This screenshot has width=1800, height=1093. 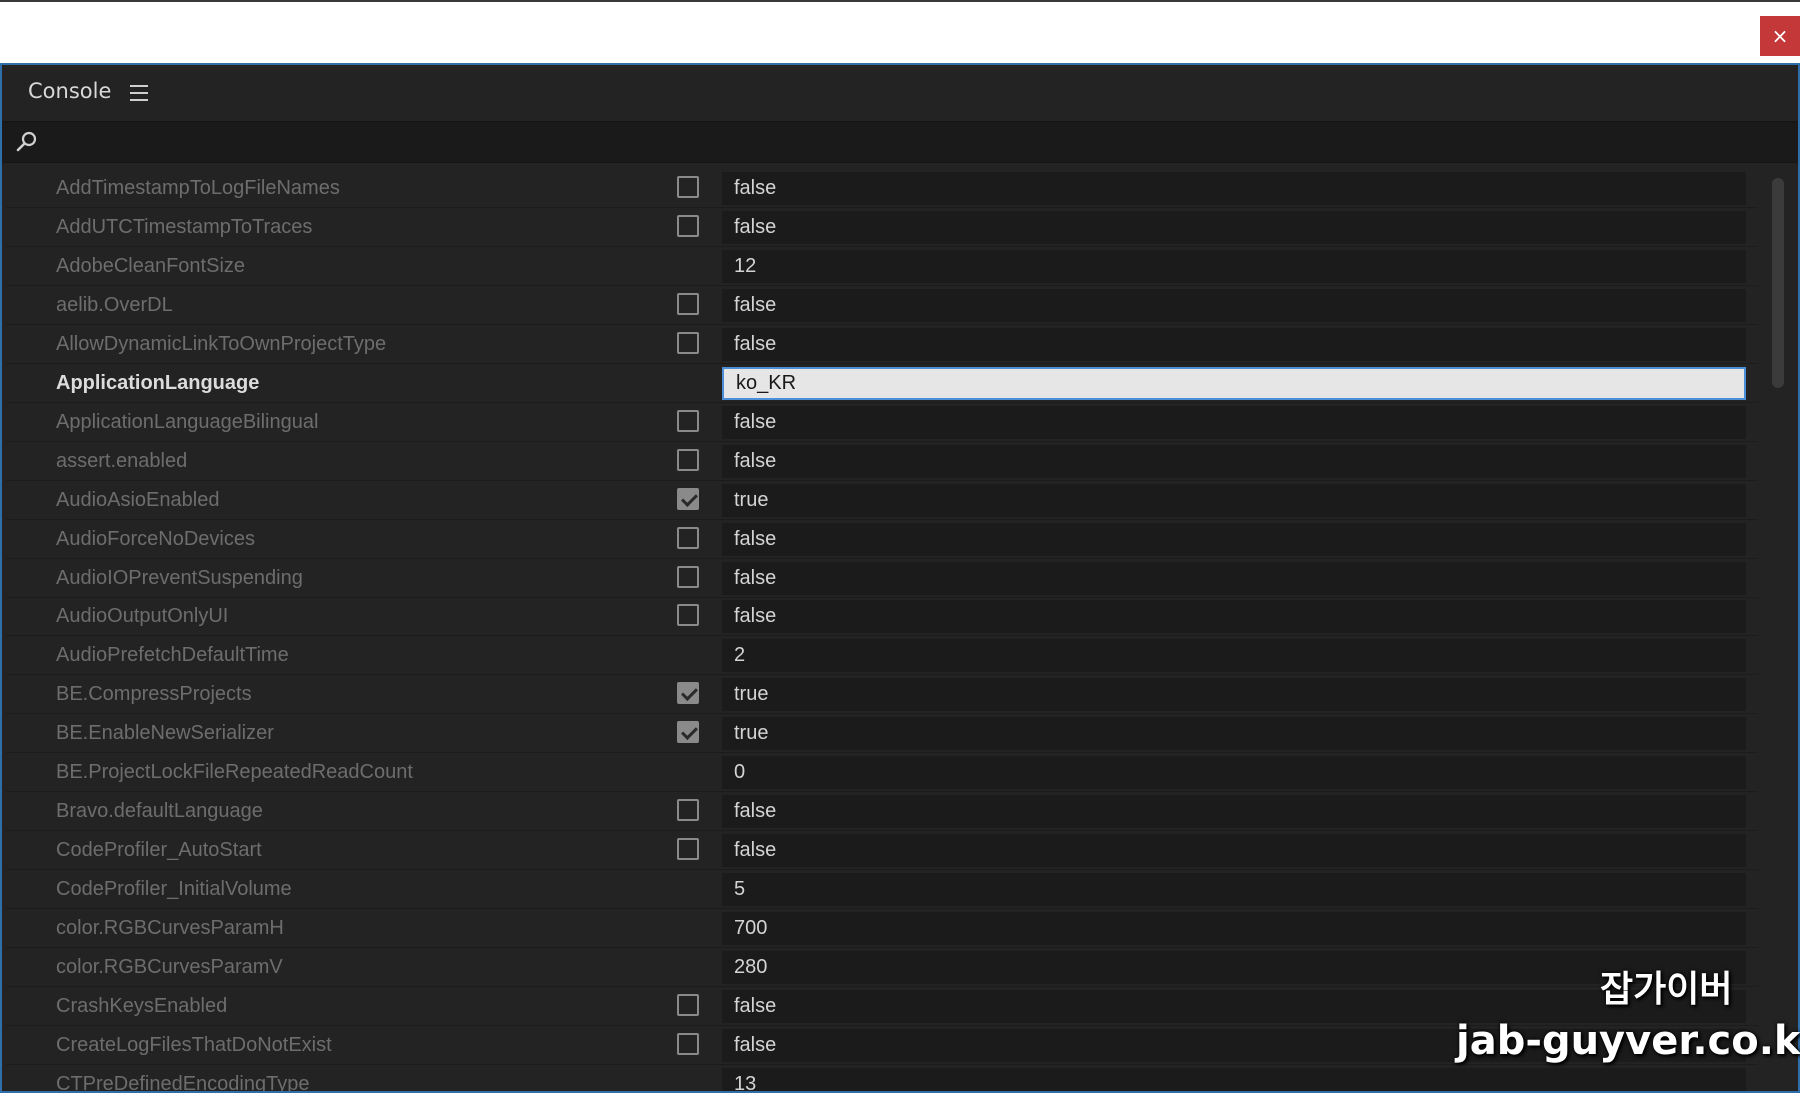 I want to click on setting-row: assert.enabled false, so click(x=882, y=462).